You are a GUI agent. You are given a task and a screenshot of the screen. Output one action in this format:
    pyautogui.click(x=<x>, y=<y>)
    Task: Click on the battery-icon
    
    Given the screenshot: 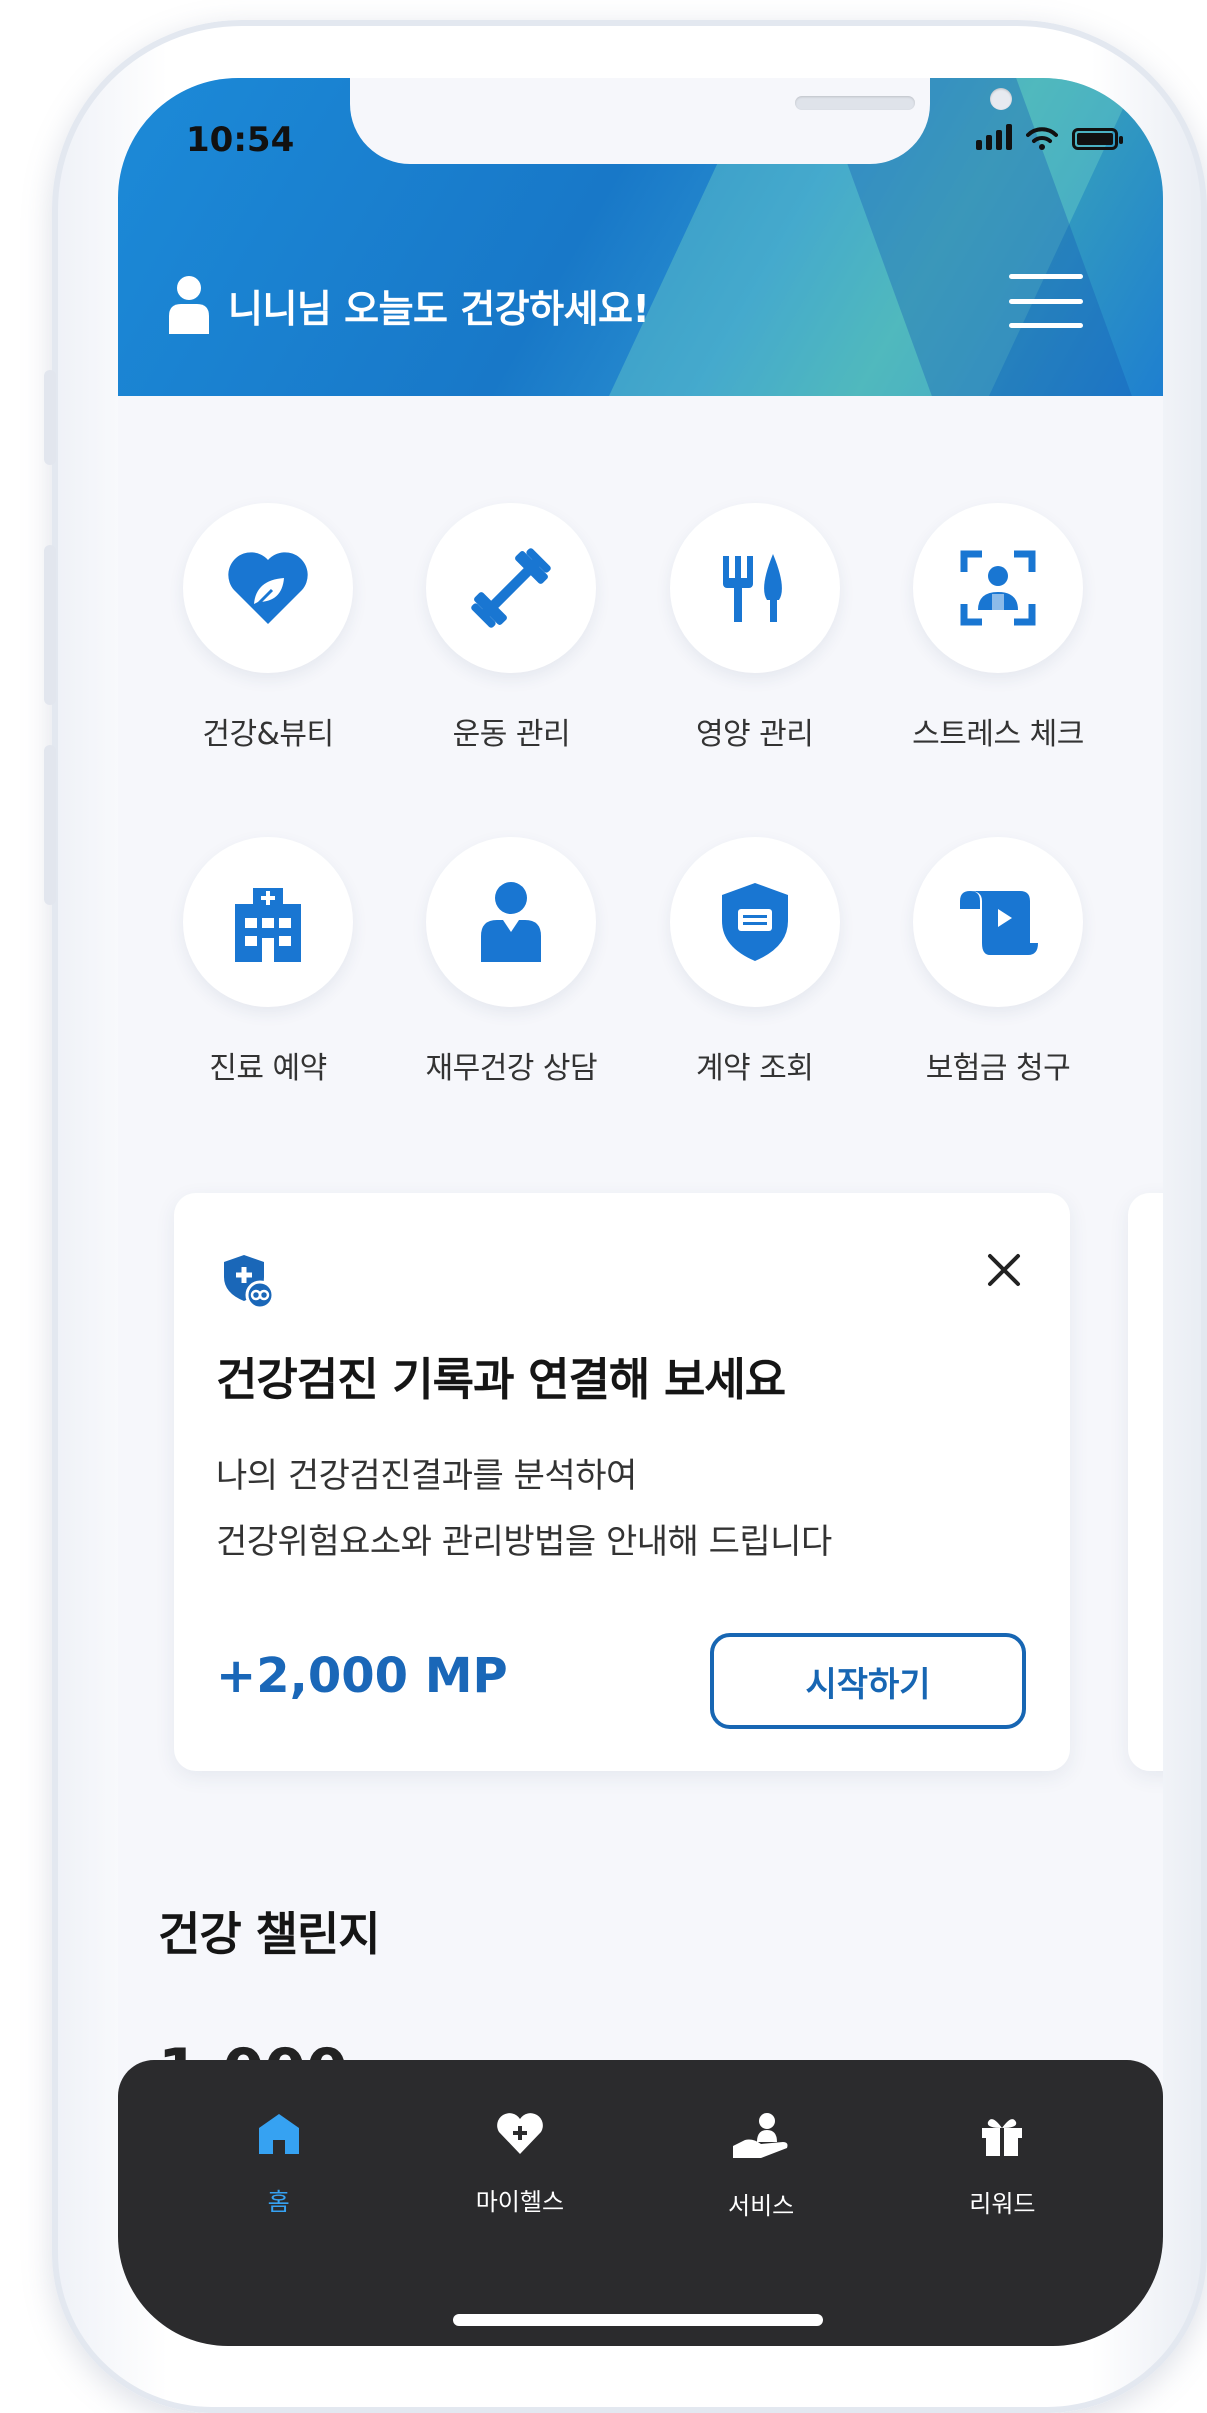 What is the action you would take?
    pyautogui.click(x=1097, y=139)
    